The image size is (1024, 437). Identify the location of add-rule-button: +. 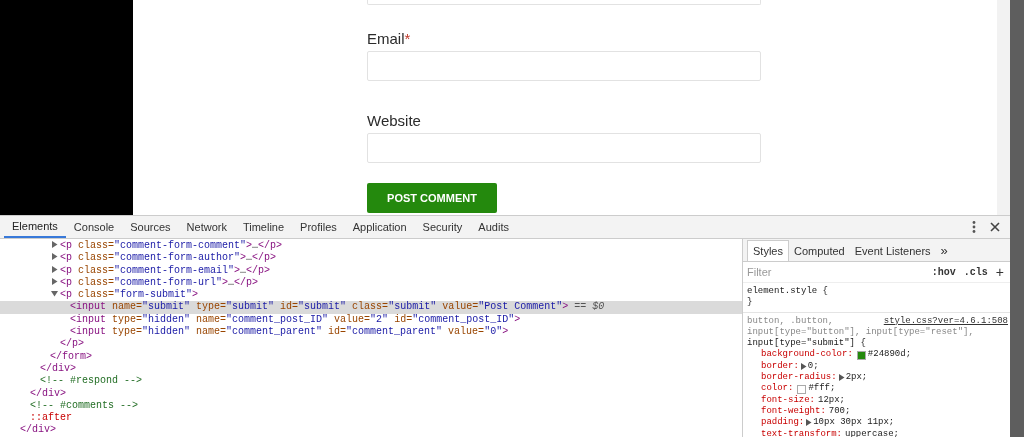
(999, 272).